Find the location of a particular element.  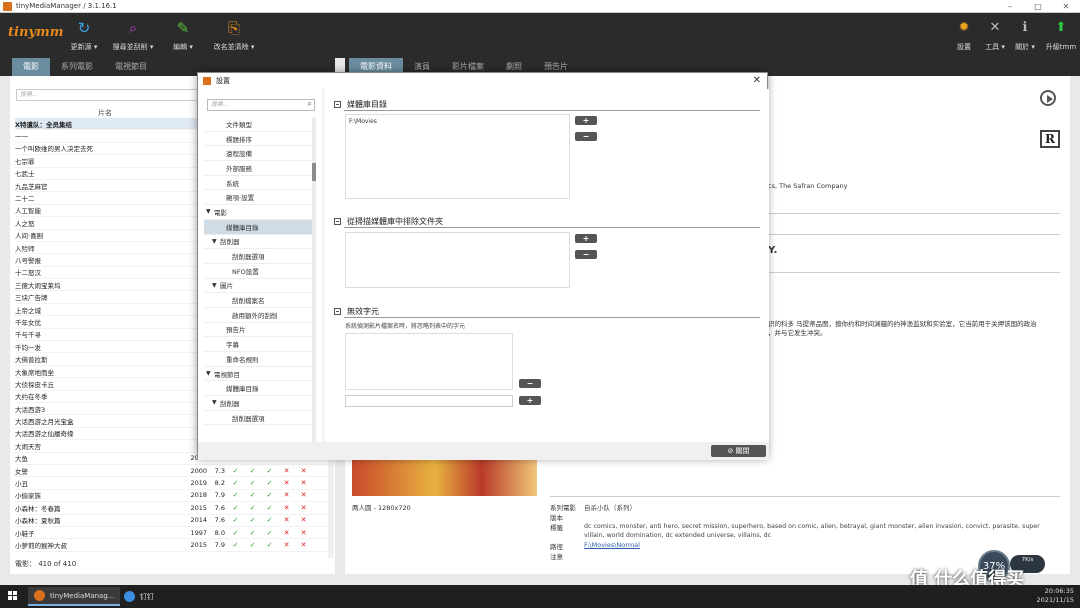

rename-icon: ⎘ is located at coordinates (233, 28).